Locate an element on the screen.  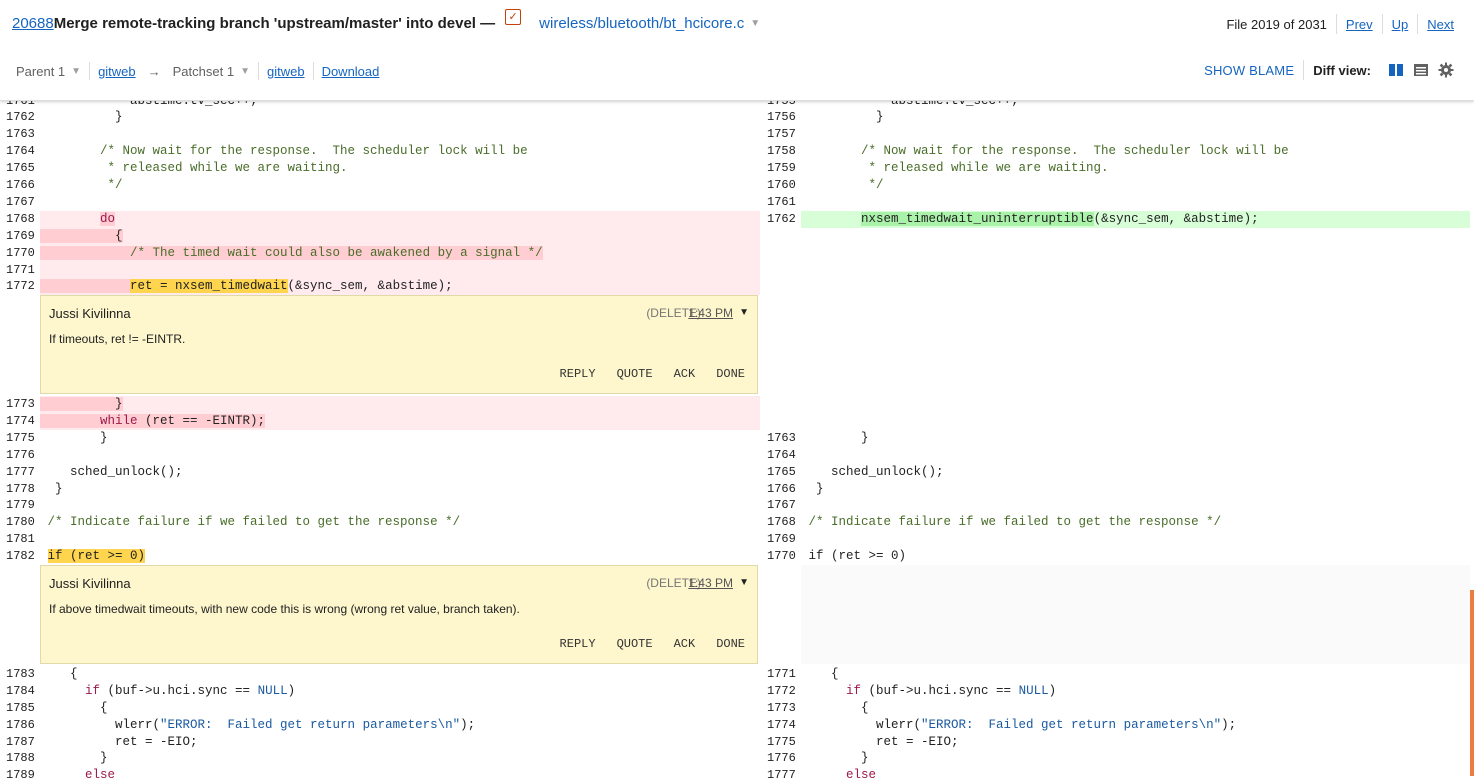
line-number-right: 1762 is located at coordinates (783, 219).